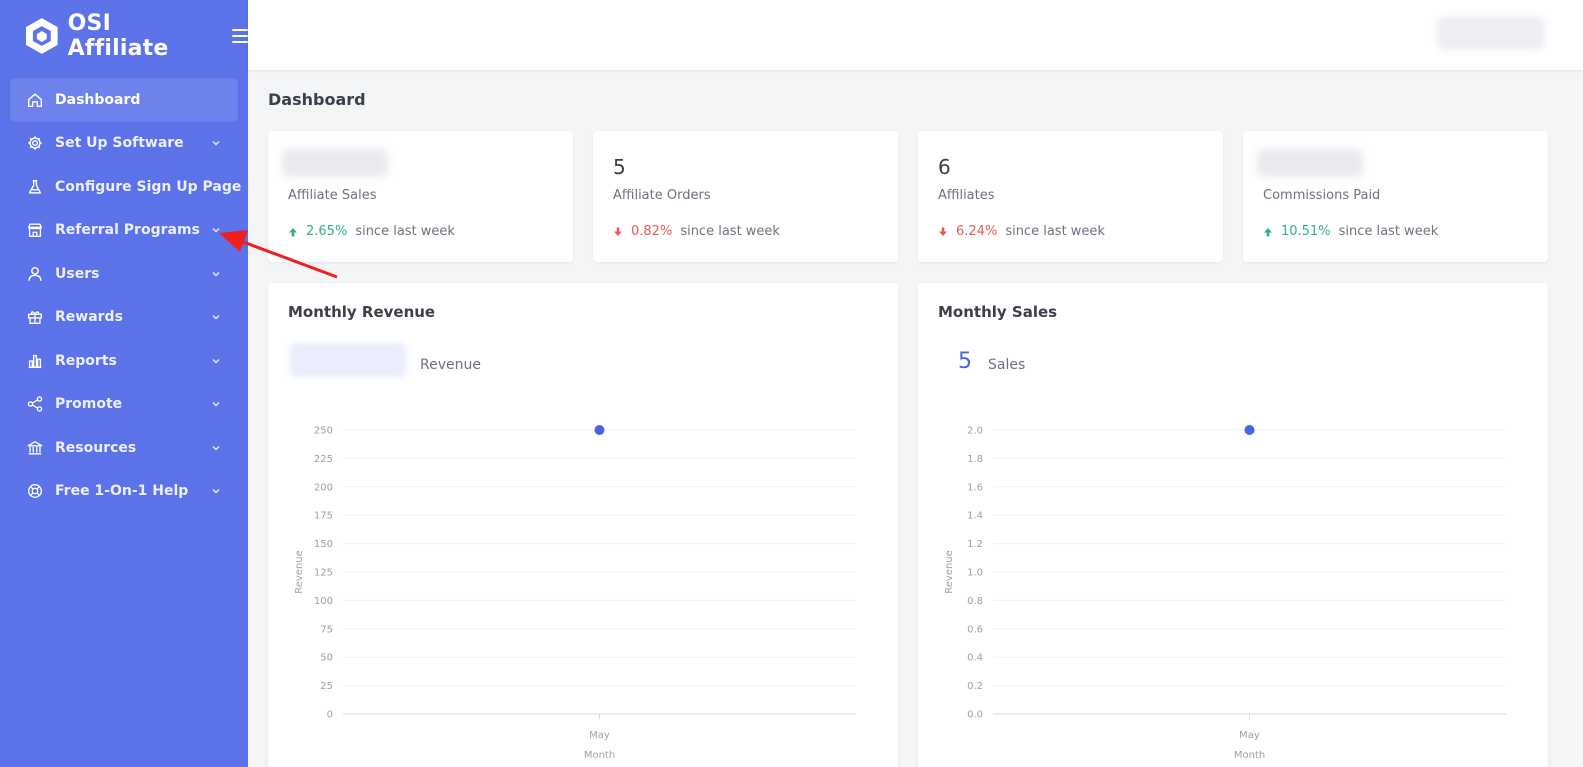 The width and height of the screenshot is (1583, 767). Describe the element at coordinates (323, 459) in the screenshot. I see `y-tick-label: 225` at that location.